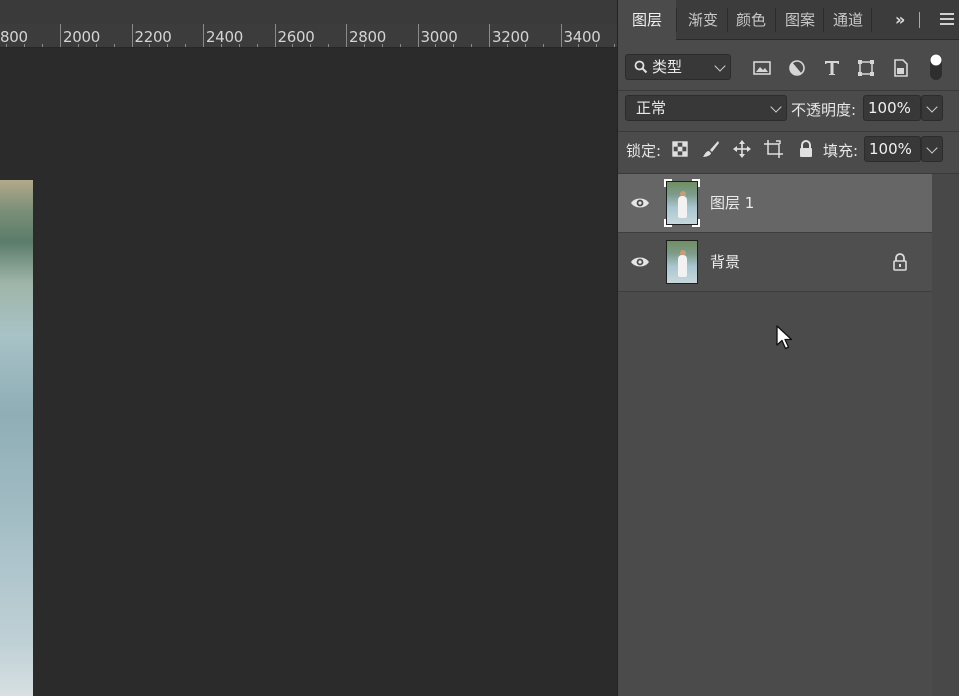 The width and height of the screenshot is (959, 696). What do you see at coordinates (800, 20) in the screenshot?
I see `tab-patterns: 图案` at bounding box center [800, 20].